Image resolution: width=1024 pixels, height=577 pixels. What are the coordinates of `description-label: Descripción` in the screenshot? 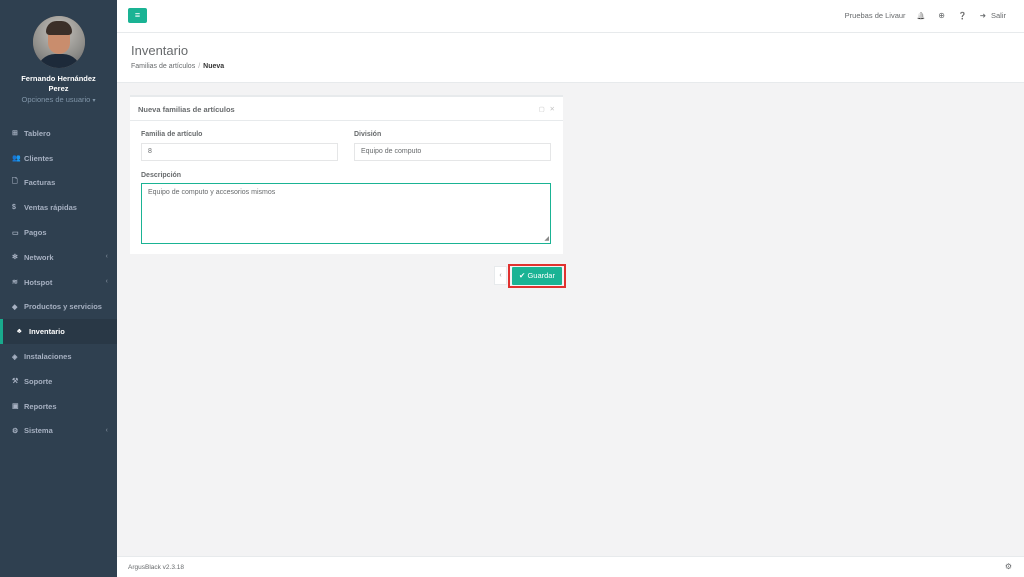 It's located at (161, 175).